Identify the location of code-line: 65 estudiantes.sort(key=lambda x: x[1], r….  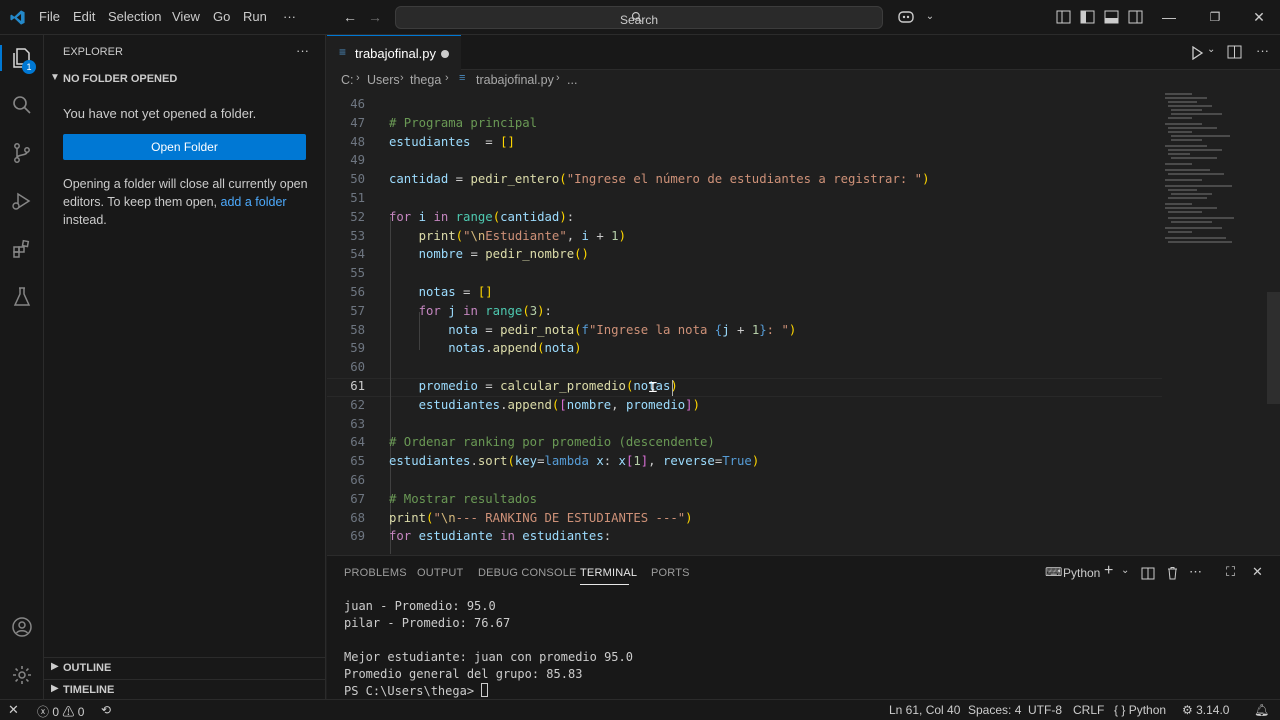
(803, 461).